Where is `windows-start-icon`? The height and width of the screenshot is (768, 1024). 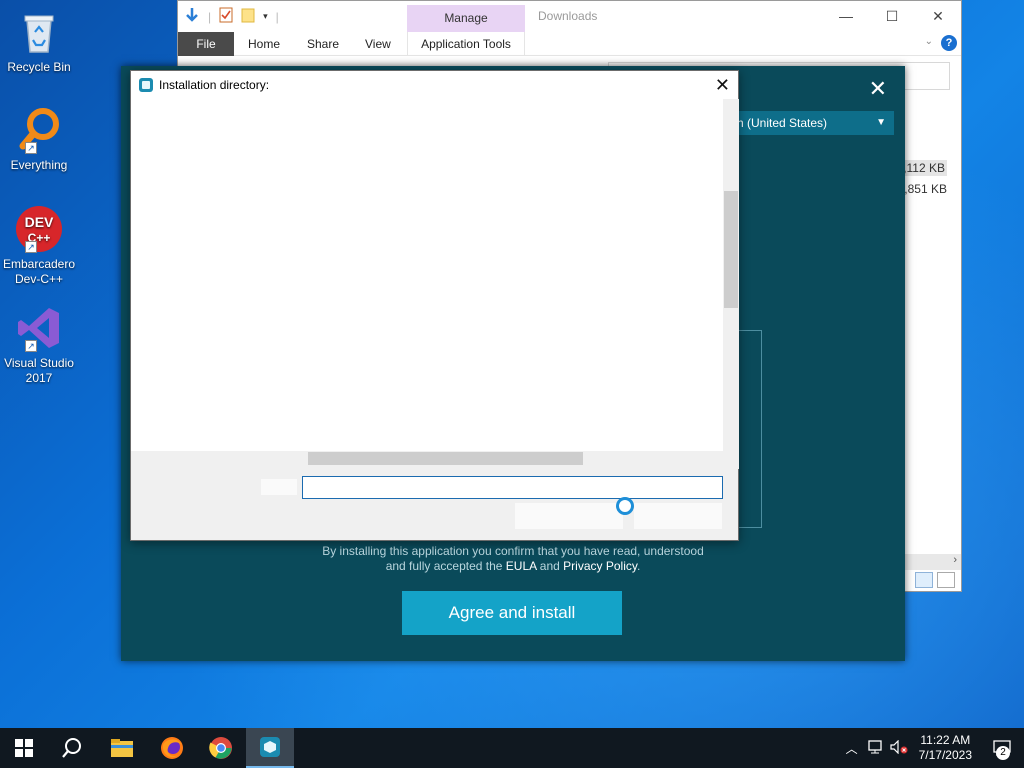
windows-start-icon is located at coordinates (24, 748).